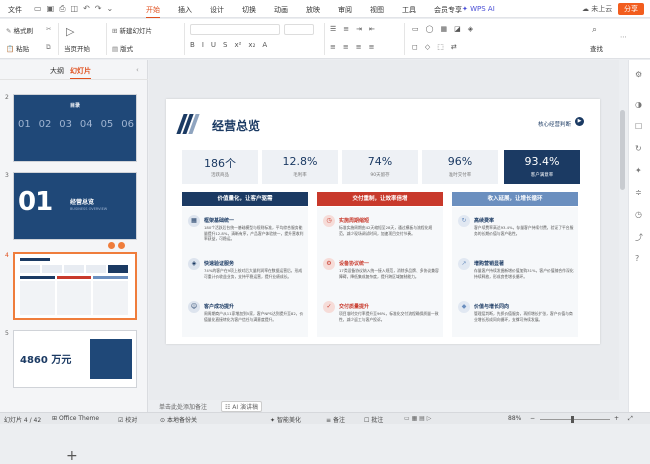  I want to click on zoom-slider, so click(575, 419).